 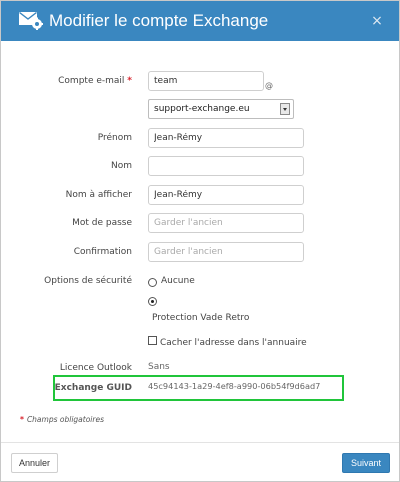 What do you see at coordinates (233, 343) in the screenshot?
I see `hide-directory-label: Cacher l'adresse dans l'annuaire` at bounding box center [233, 343].